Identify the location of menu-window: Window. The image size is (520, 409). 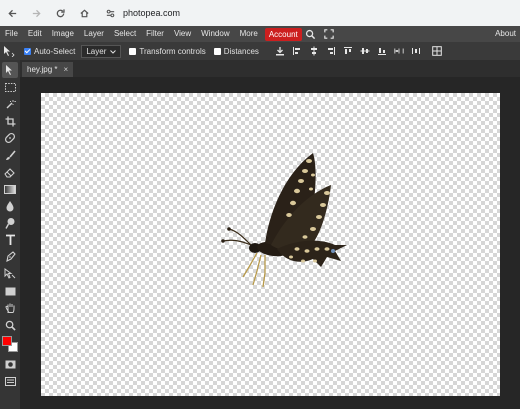
(215, 34).